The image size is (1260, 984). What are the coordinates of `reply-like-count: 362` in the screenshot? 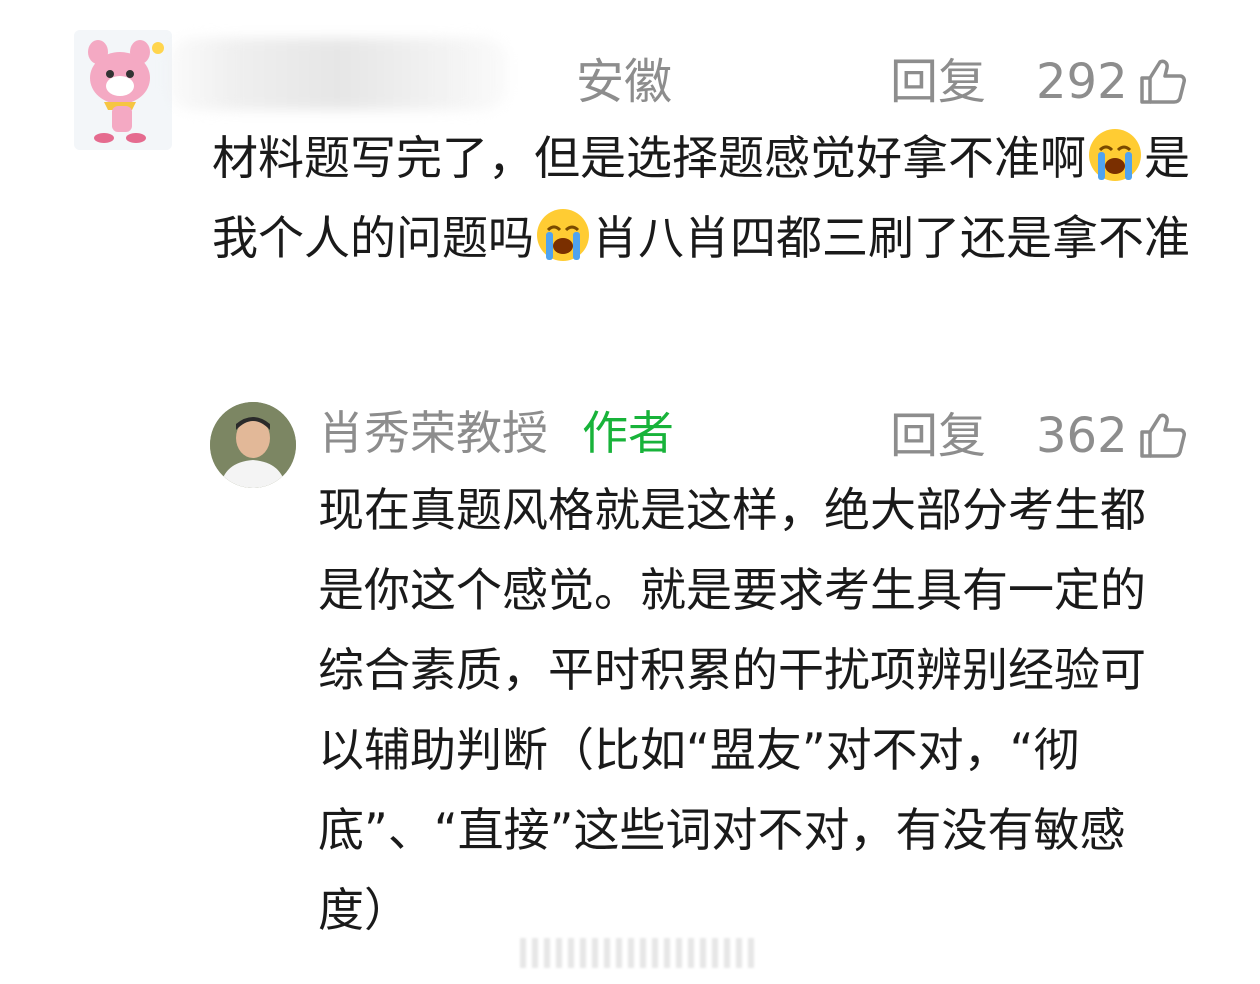 It's located at (1082, 436).